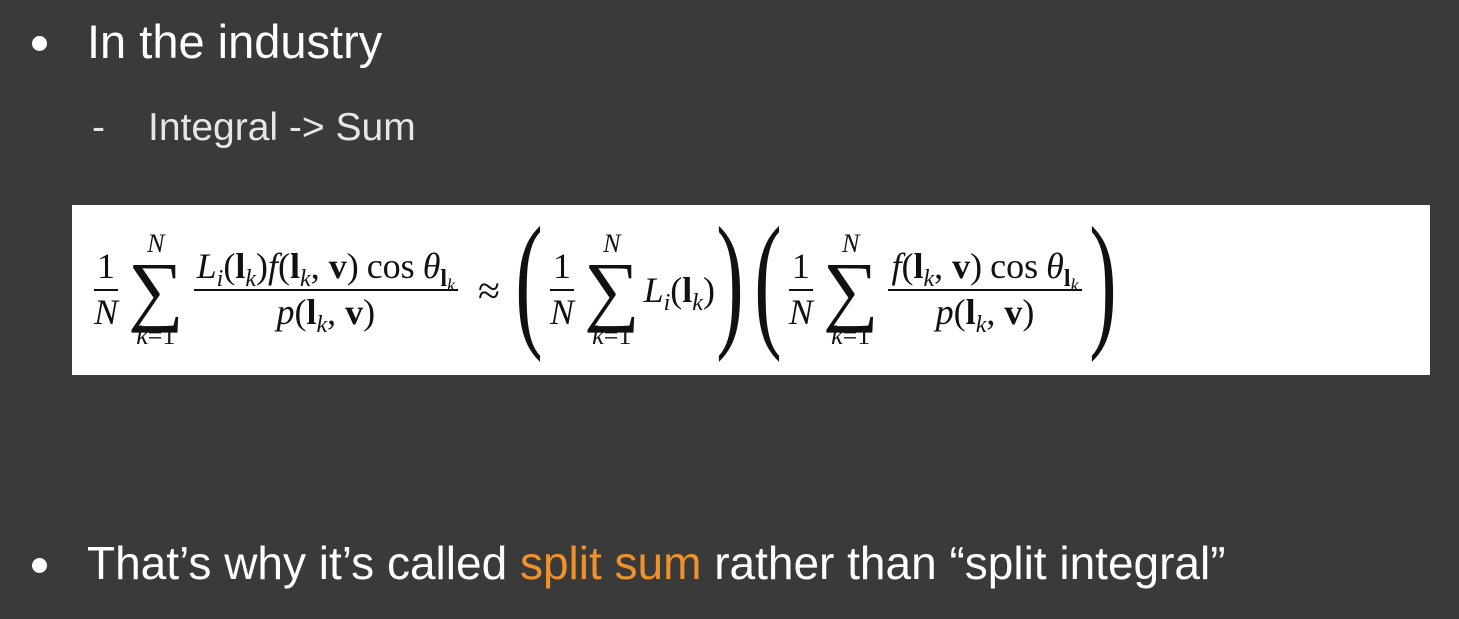 The image size is (1459, 619). What do you see at coordinates (963, 563) in the screenshot?
I see `bullet-text-after: rather than “split integral”` at bounding box center [963, 563].